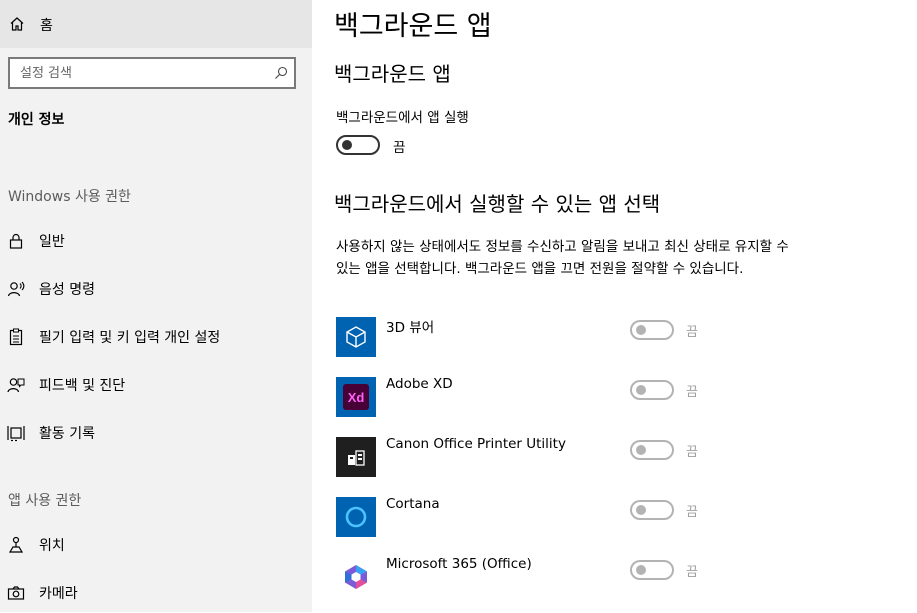 The height and width of the screenshot is (613, 917). I want to click on adobe-xd-icon: Xd, so click(356, 397).